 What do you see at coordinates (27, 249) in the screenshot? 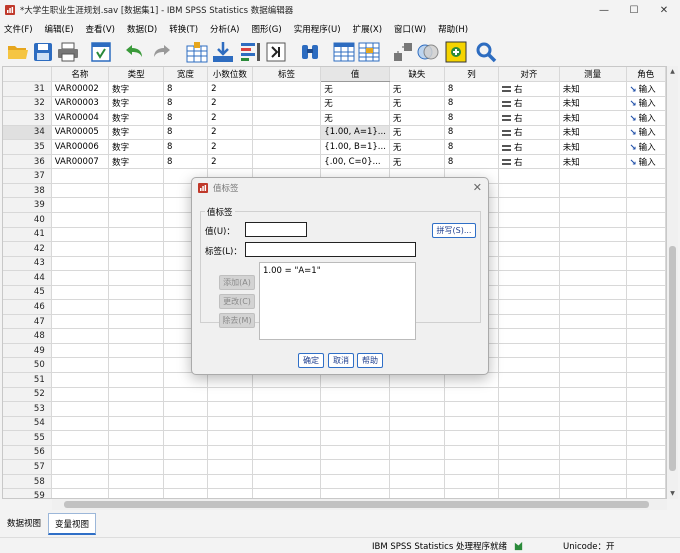
I see `row-number: 42` at bounding box center [27, 249].